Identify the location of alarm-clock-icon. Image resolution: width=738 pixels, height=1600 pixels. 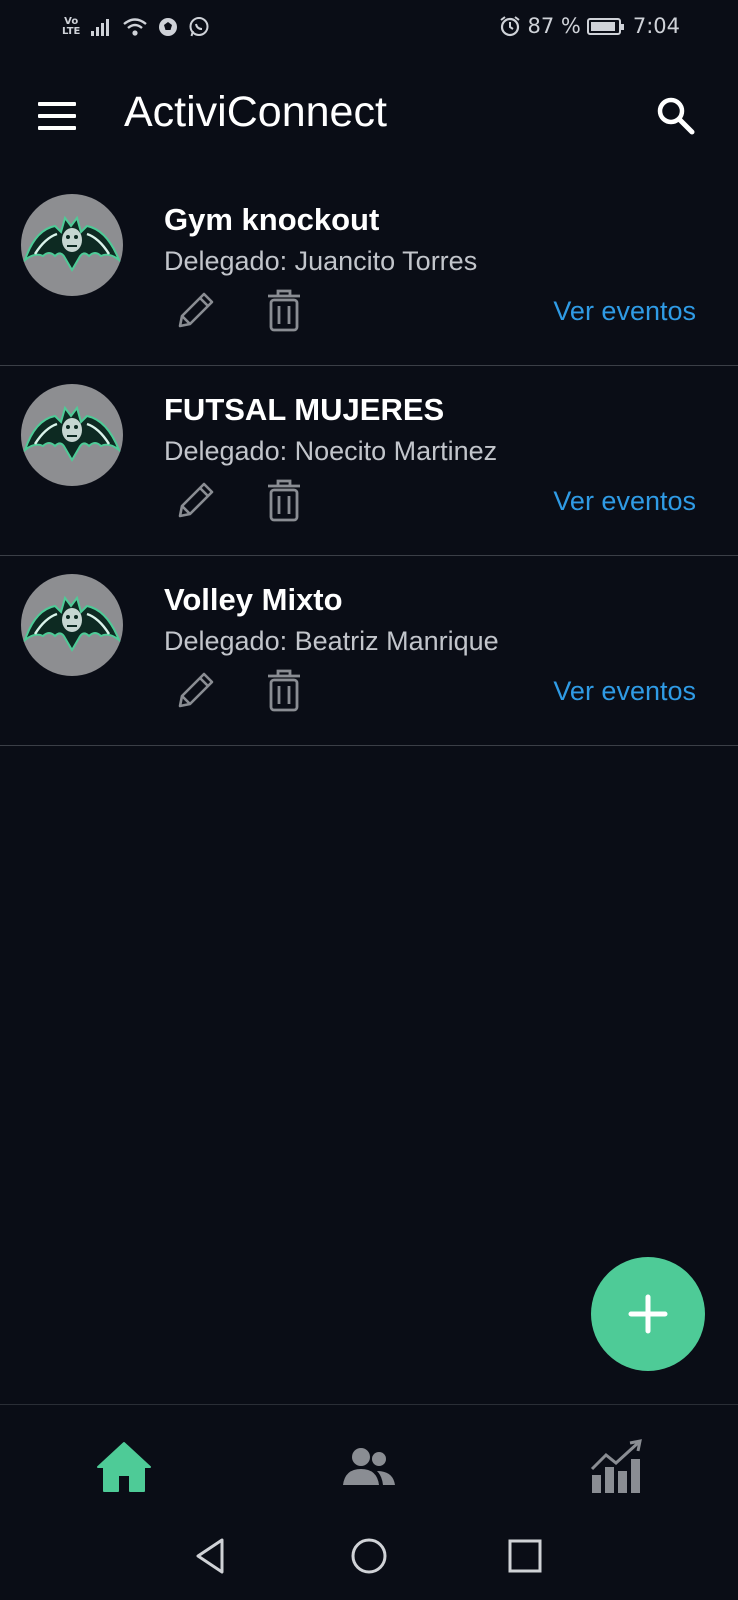
(510, 26).